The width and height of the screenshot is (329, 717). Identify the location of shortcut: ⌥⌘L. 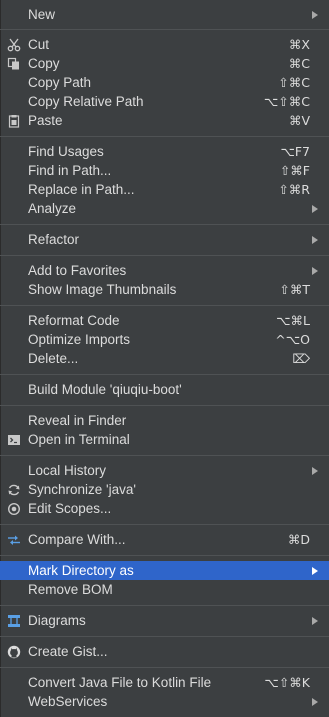
(293, 320).